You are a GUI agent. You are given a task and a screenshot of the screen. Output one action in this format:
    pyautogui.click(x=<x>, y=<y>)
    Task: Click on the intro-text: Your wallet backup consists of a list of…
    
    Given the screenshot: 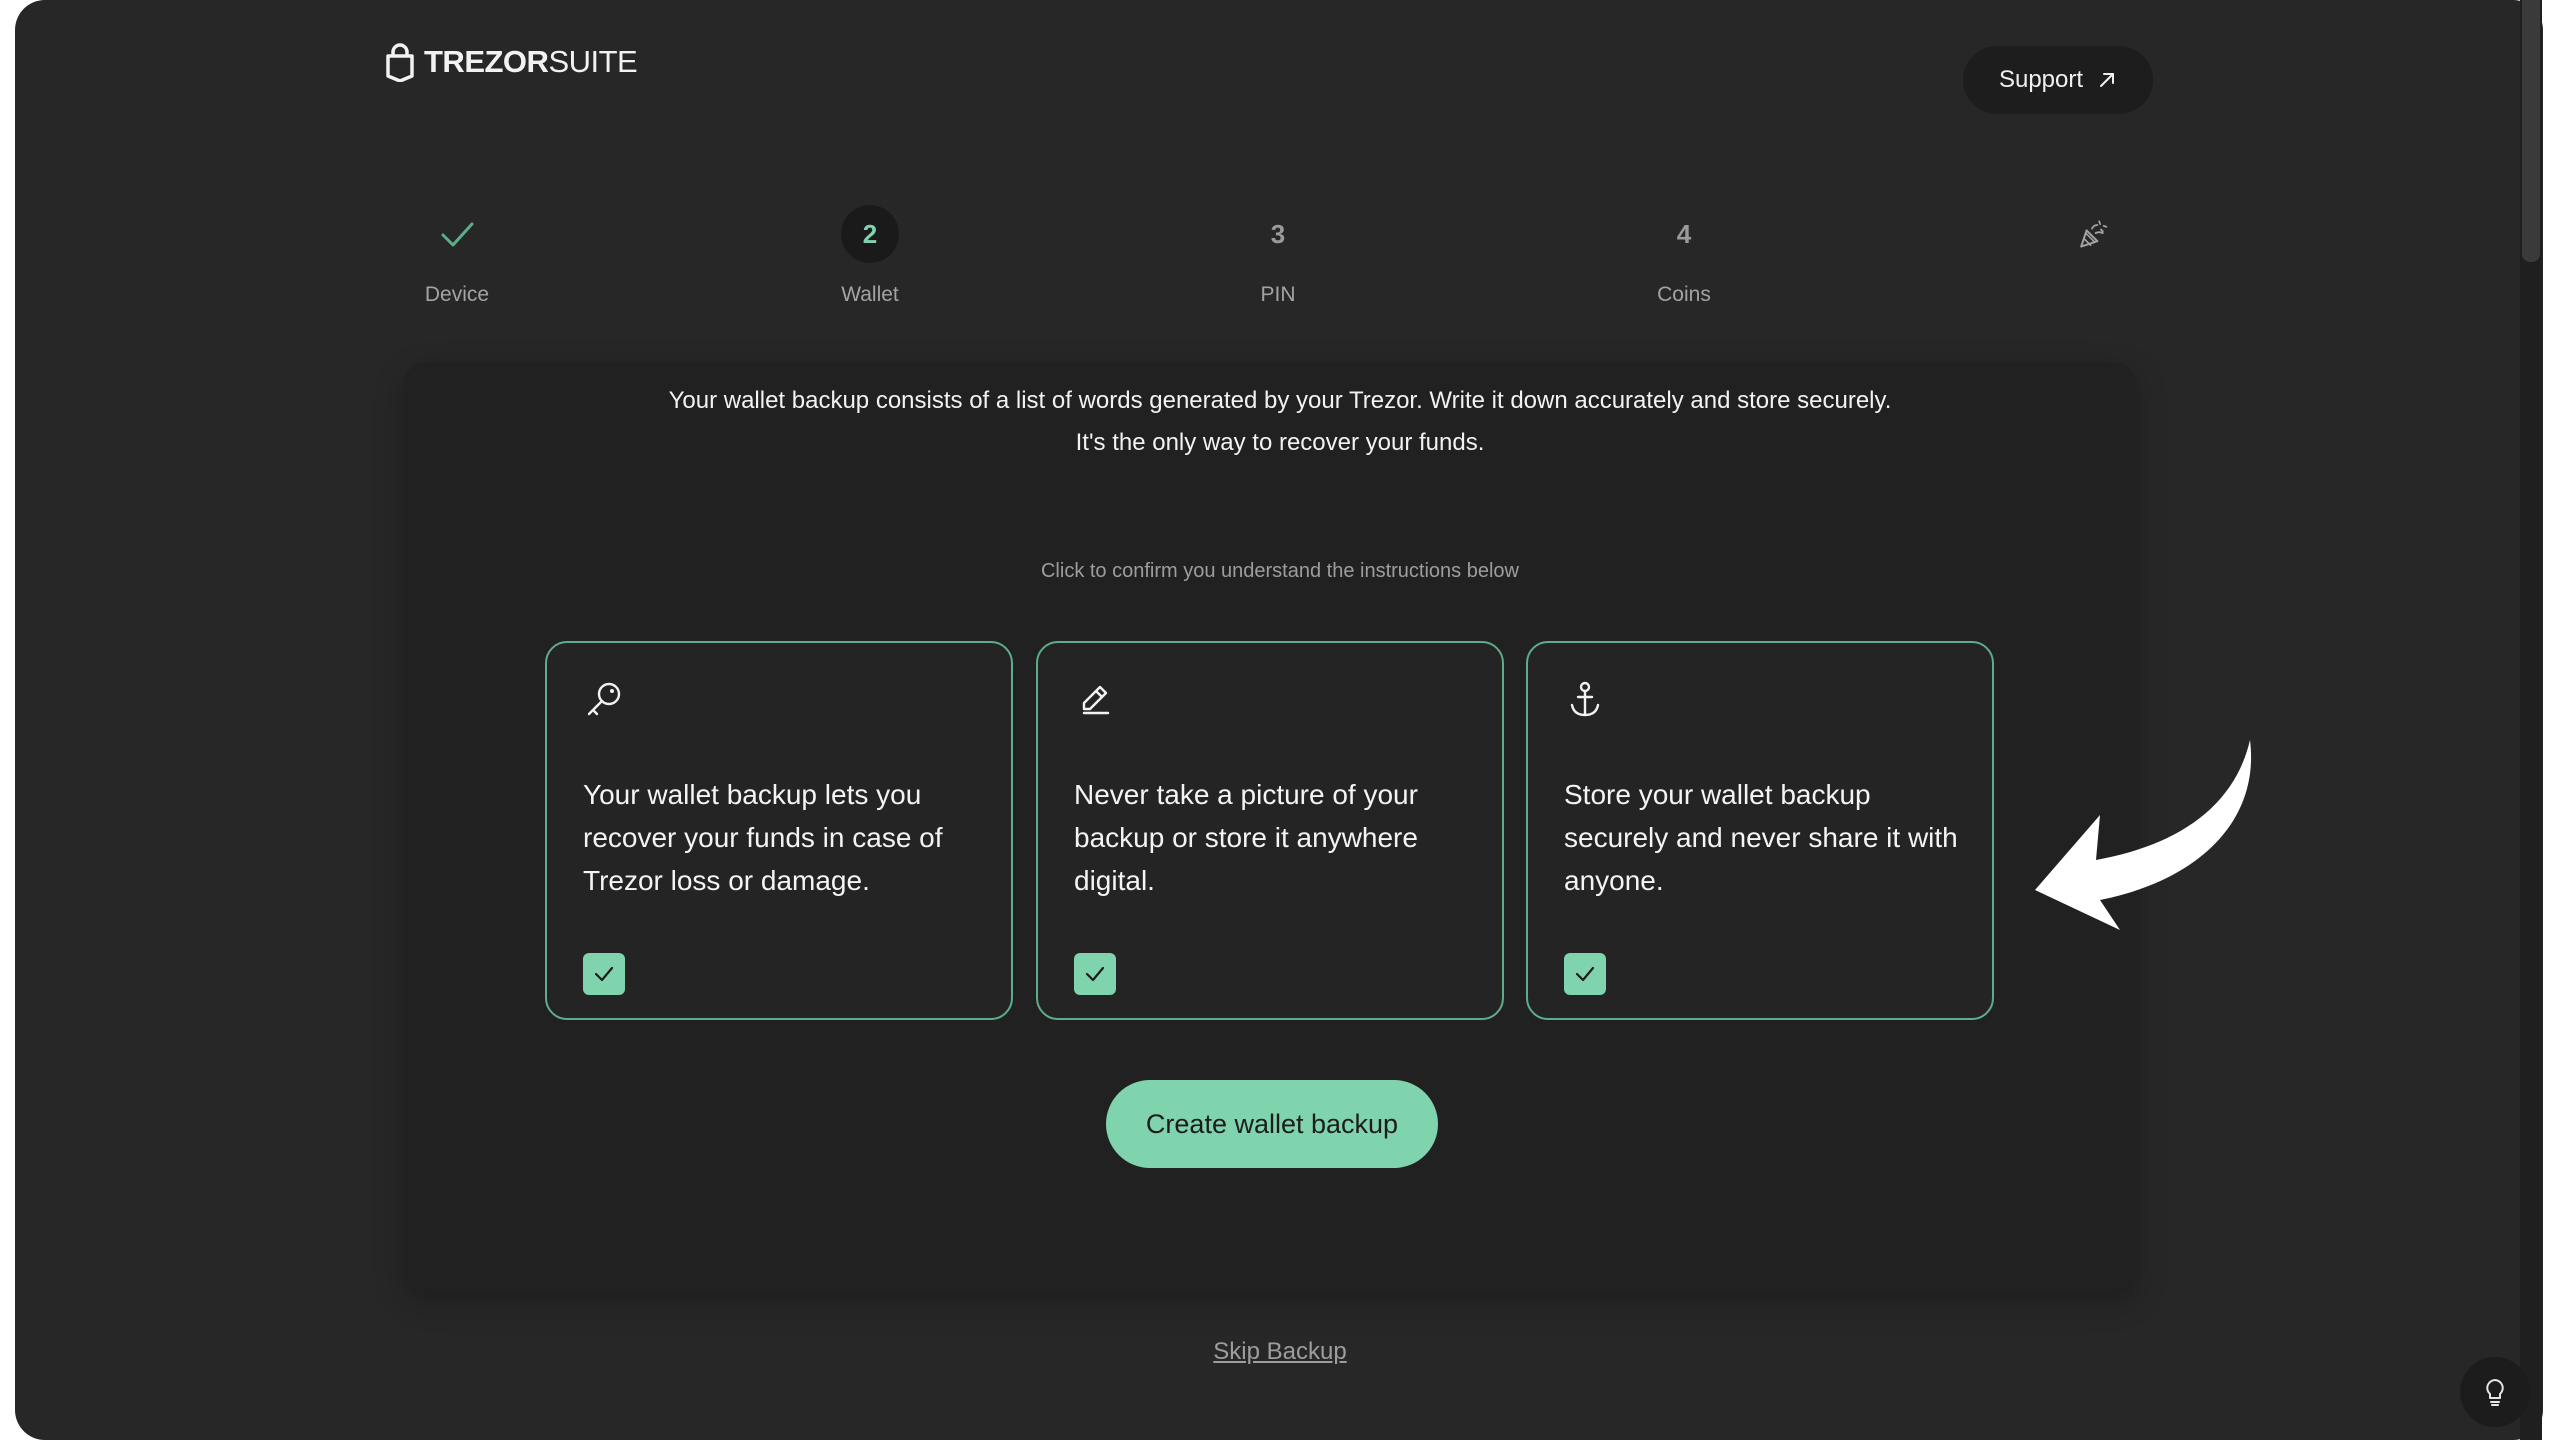 What is the action you would take?
    pyautogui.click(x=1280, y=422)
    